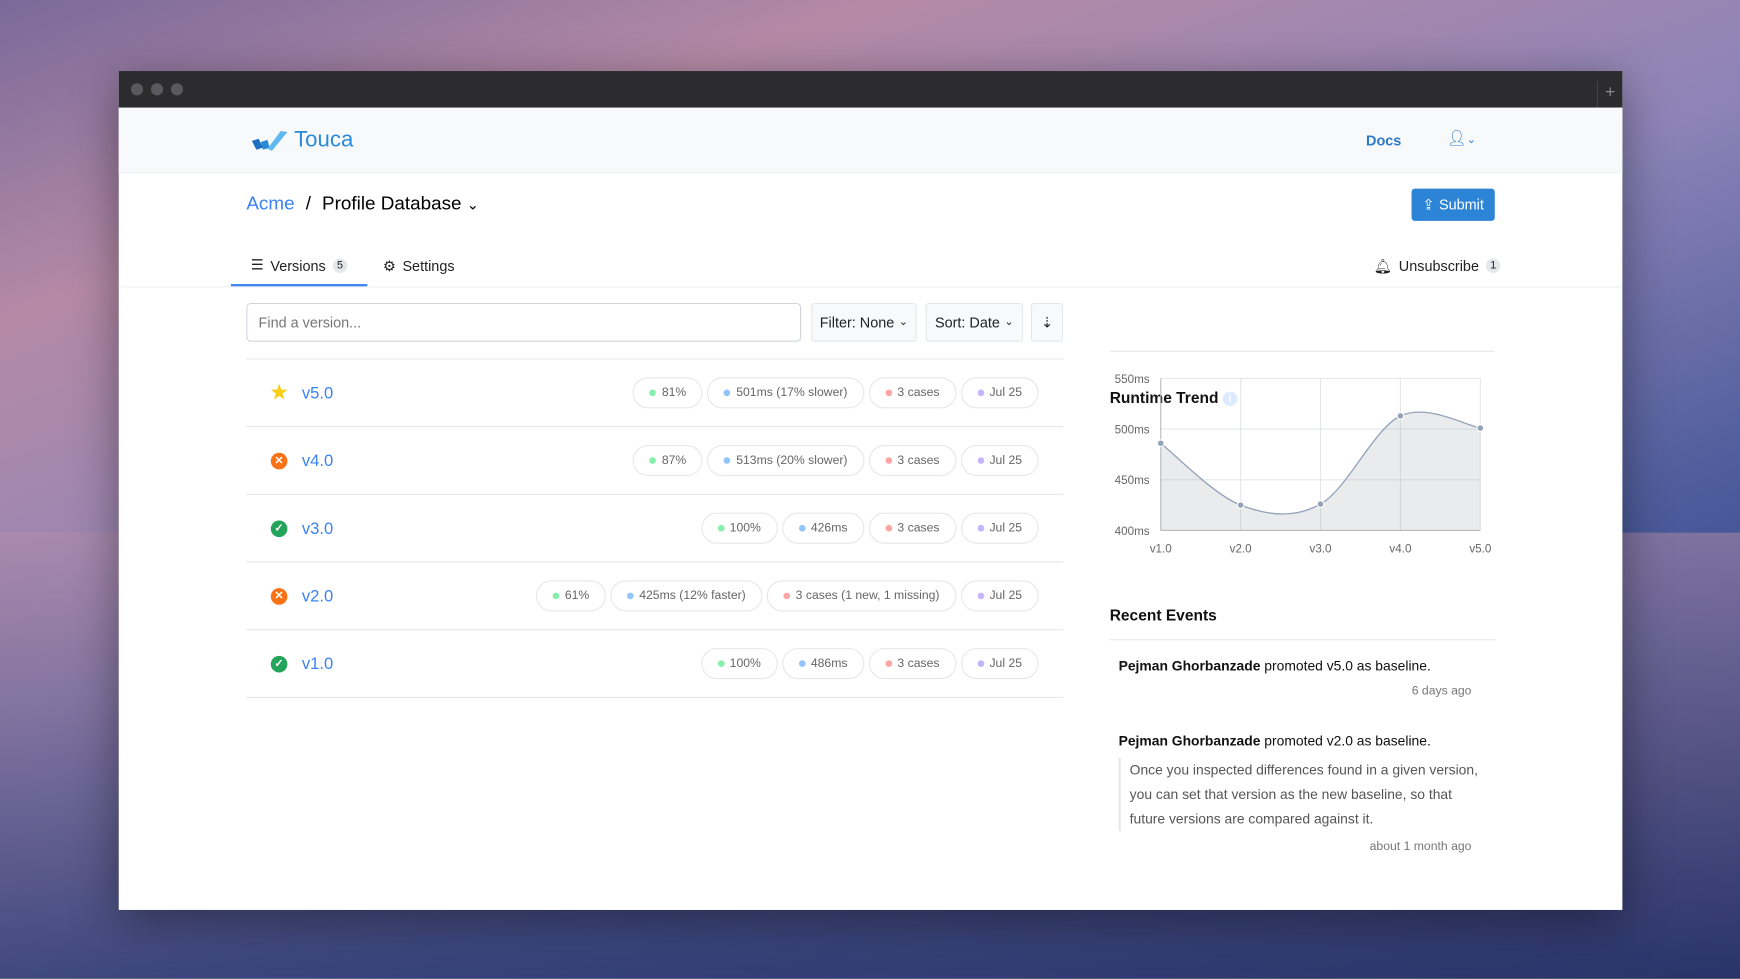  I want to click on breadcrumb-team: Acme, so click(270, 204).